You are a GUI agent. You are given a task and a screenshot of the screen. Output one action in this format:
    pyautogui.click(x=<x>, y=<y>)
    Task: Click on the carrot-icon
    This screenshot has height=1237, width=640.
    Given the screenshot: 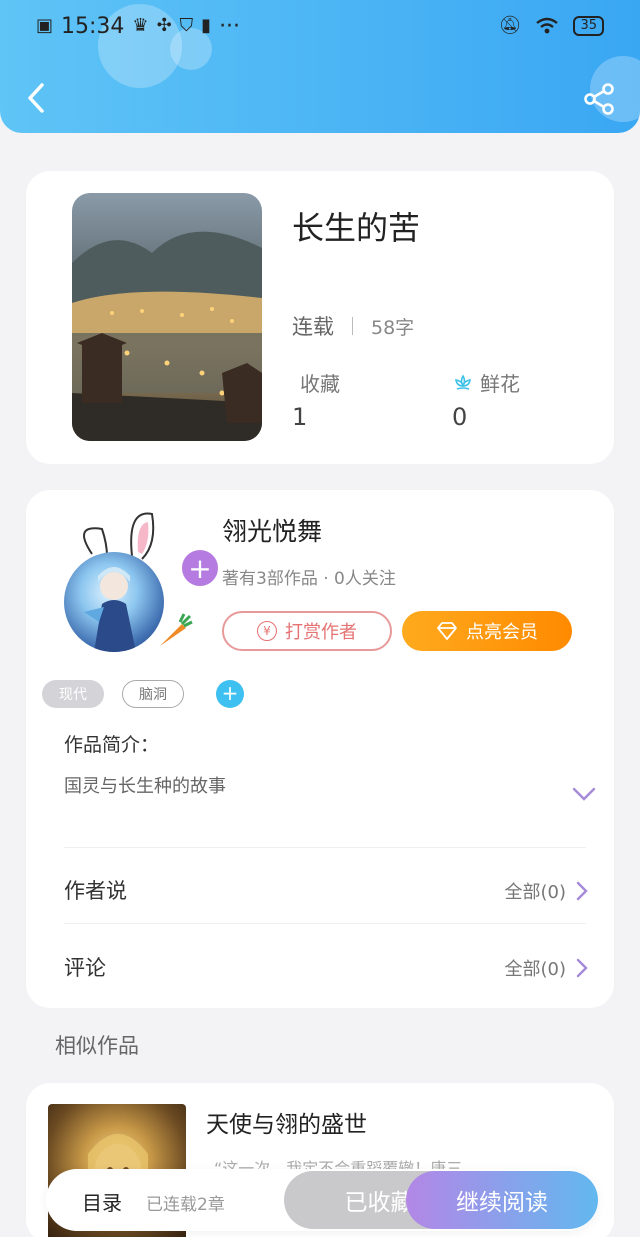 What is the action you would take?
    pyautogui.click(x=176, y=629)
    